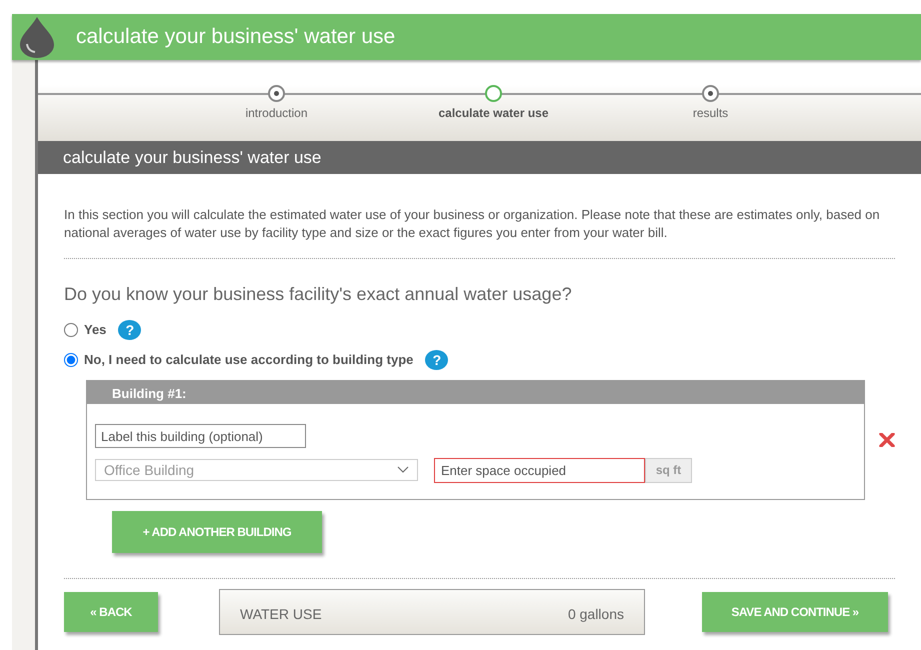 The width and height of the screenshot is (921, 650). I want to click on add-building-button: + ADD ANOTHER BUILDING, so click(217, 531).